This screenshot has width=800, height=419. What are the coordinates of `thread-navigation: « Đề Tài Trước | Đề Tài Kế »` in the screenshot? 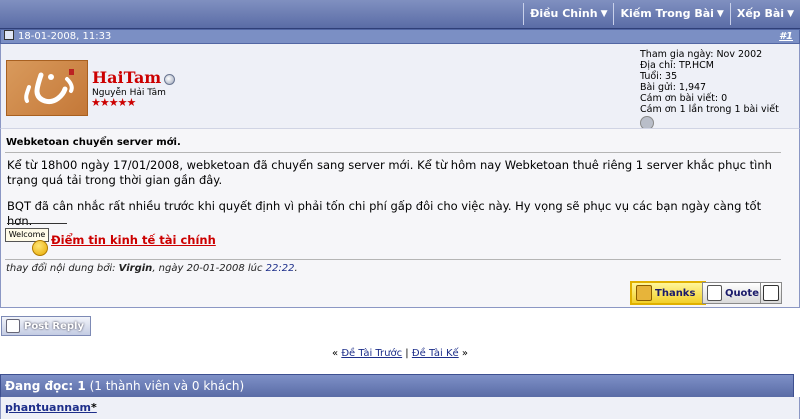 It's located at (400, 353).